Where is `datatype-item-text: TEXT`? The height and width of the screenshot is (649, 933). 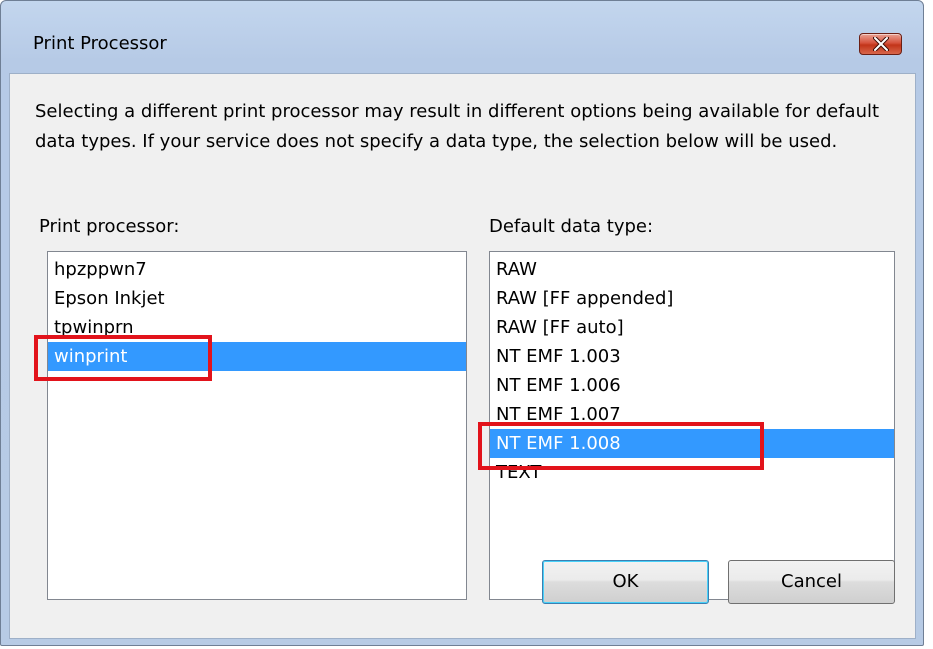
datatype-item-text: TEXT is located at coordinates (692, 472).